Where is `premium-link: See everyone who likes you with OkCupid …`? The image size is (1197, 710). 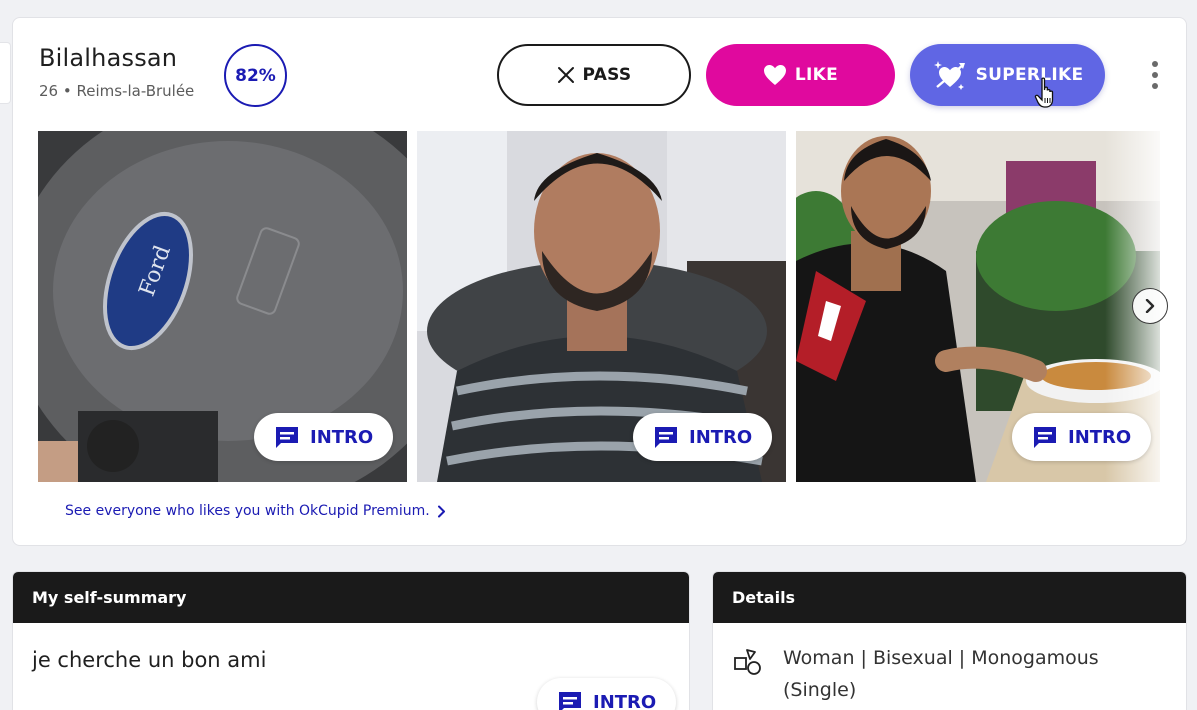 premium-link: See everyone who likes you with OkCupid … is located at coordinates (255, 511).